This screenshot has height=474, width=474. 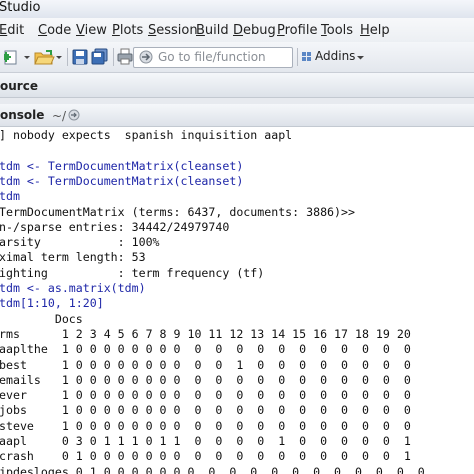 I want to click on console-output-line: n-/sparse entries: 34442/24979740, so click(x=115, y=226).